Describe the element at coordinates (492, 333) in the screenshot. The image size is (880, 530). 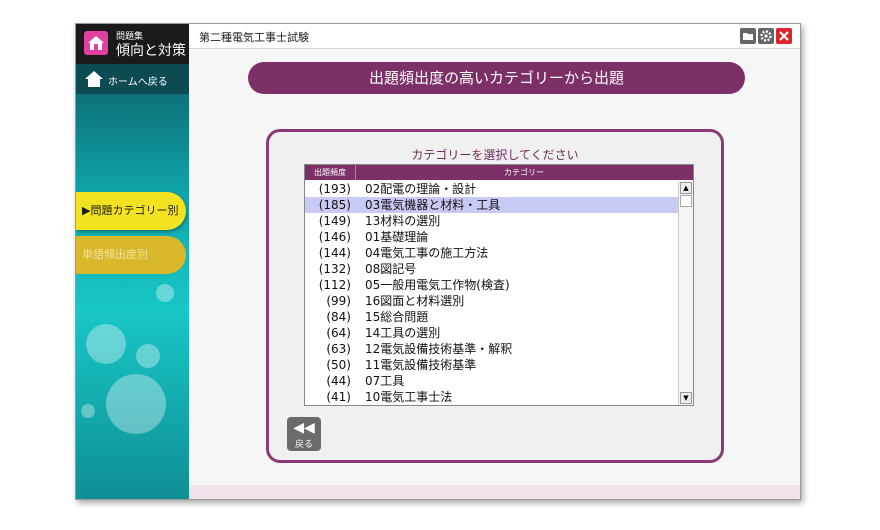
I see `list-item: (64) 14工具の選別` at that location.